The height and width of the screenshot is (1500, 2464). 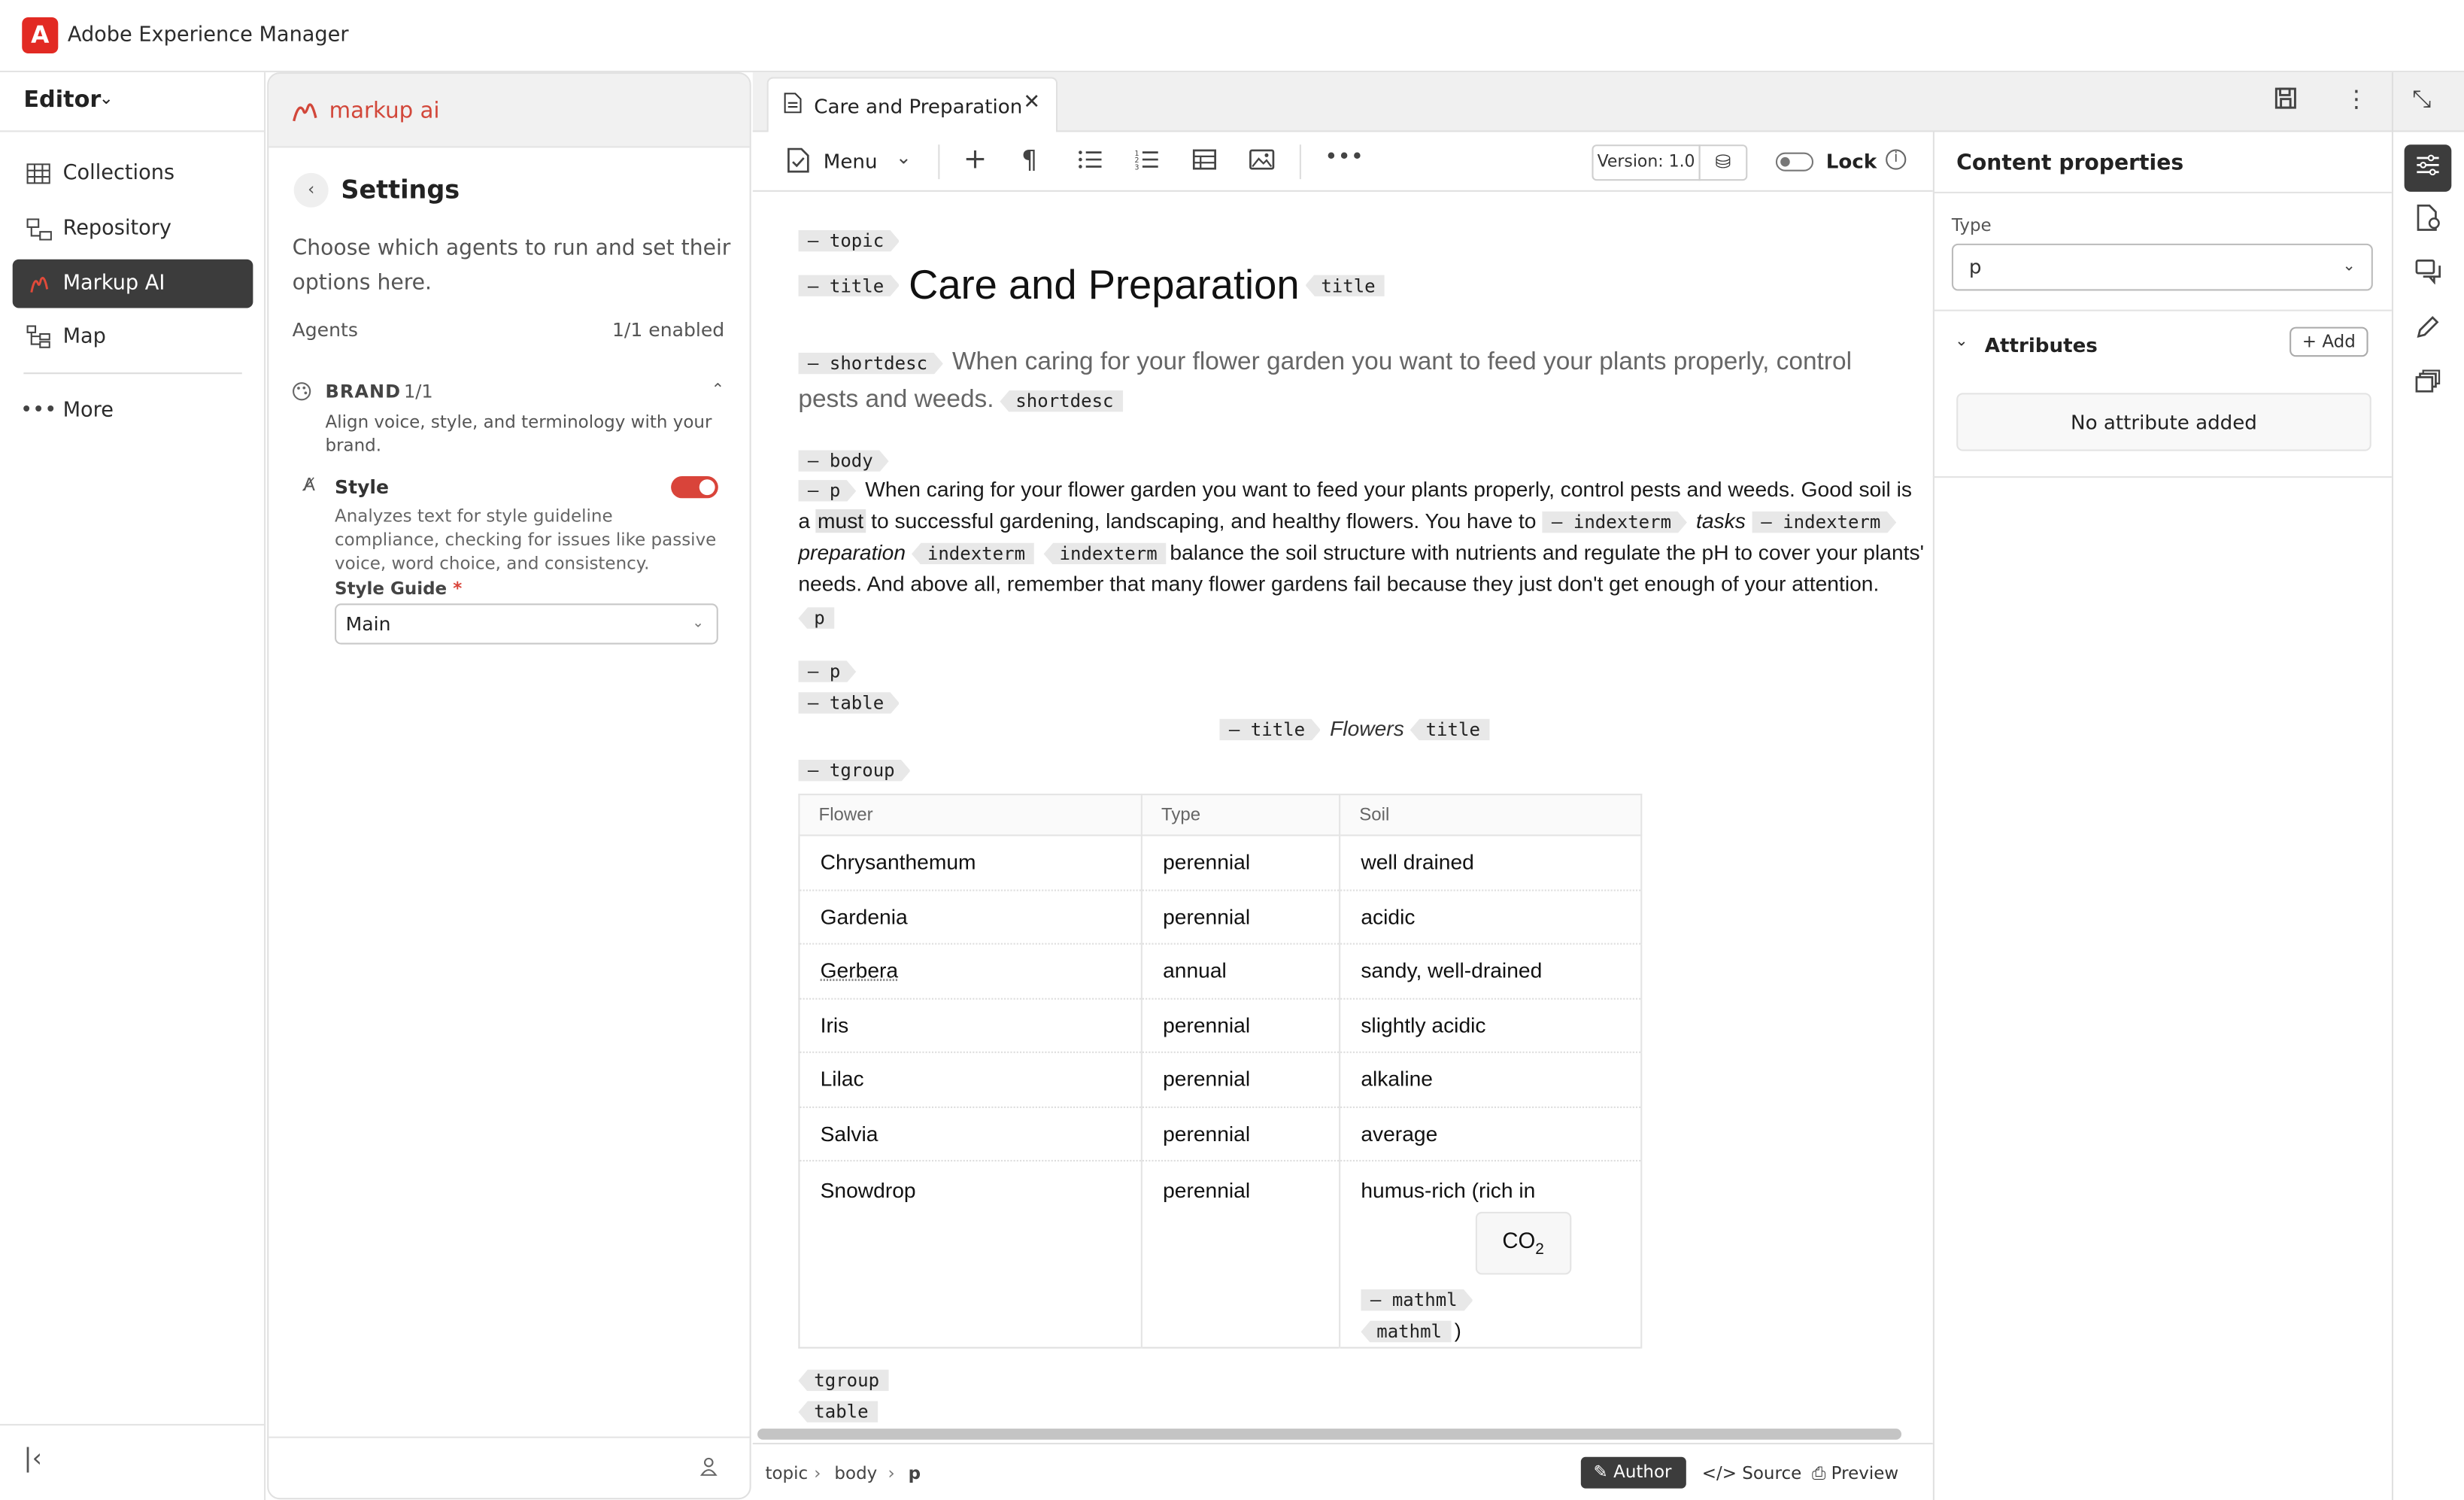 What do you see at coordinates (1329, 1434) in the screenshot?
I see `horizontal-scrollbar` at bounding box center [1329, 1434].